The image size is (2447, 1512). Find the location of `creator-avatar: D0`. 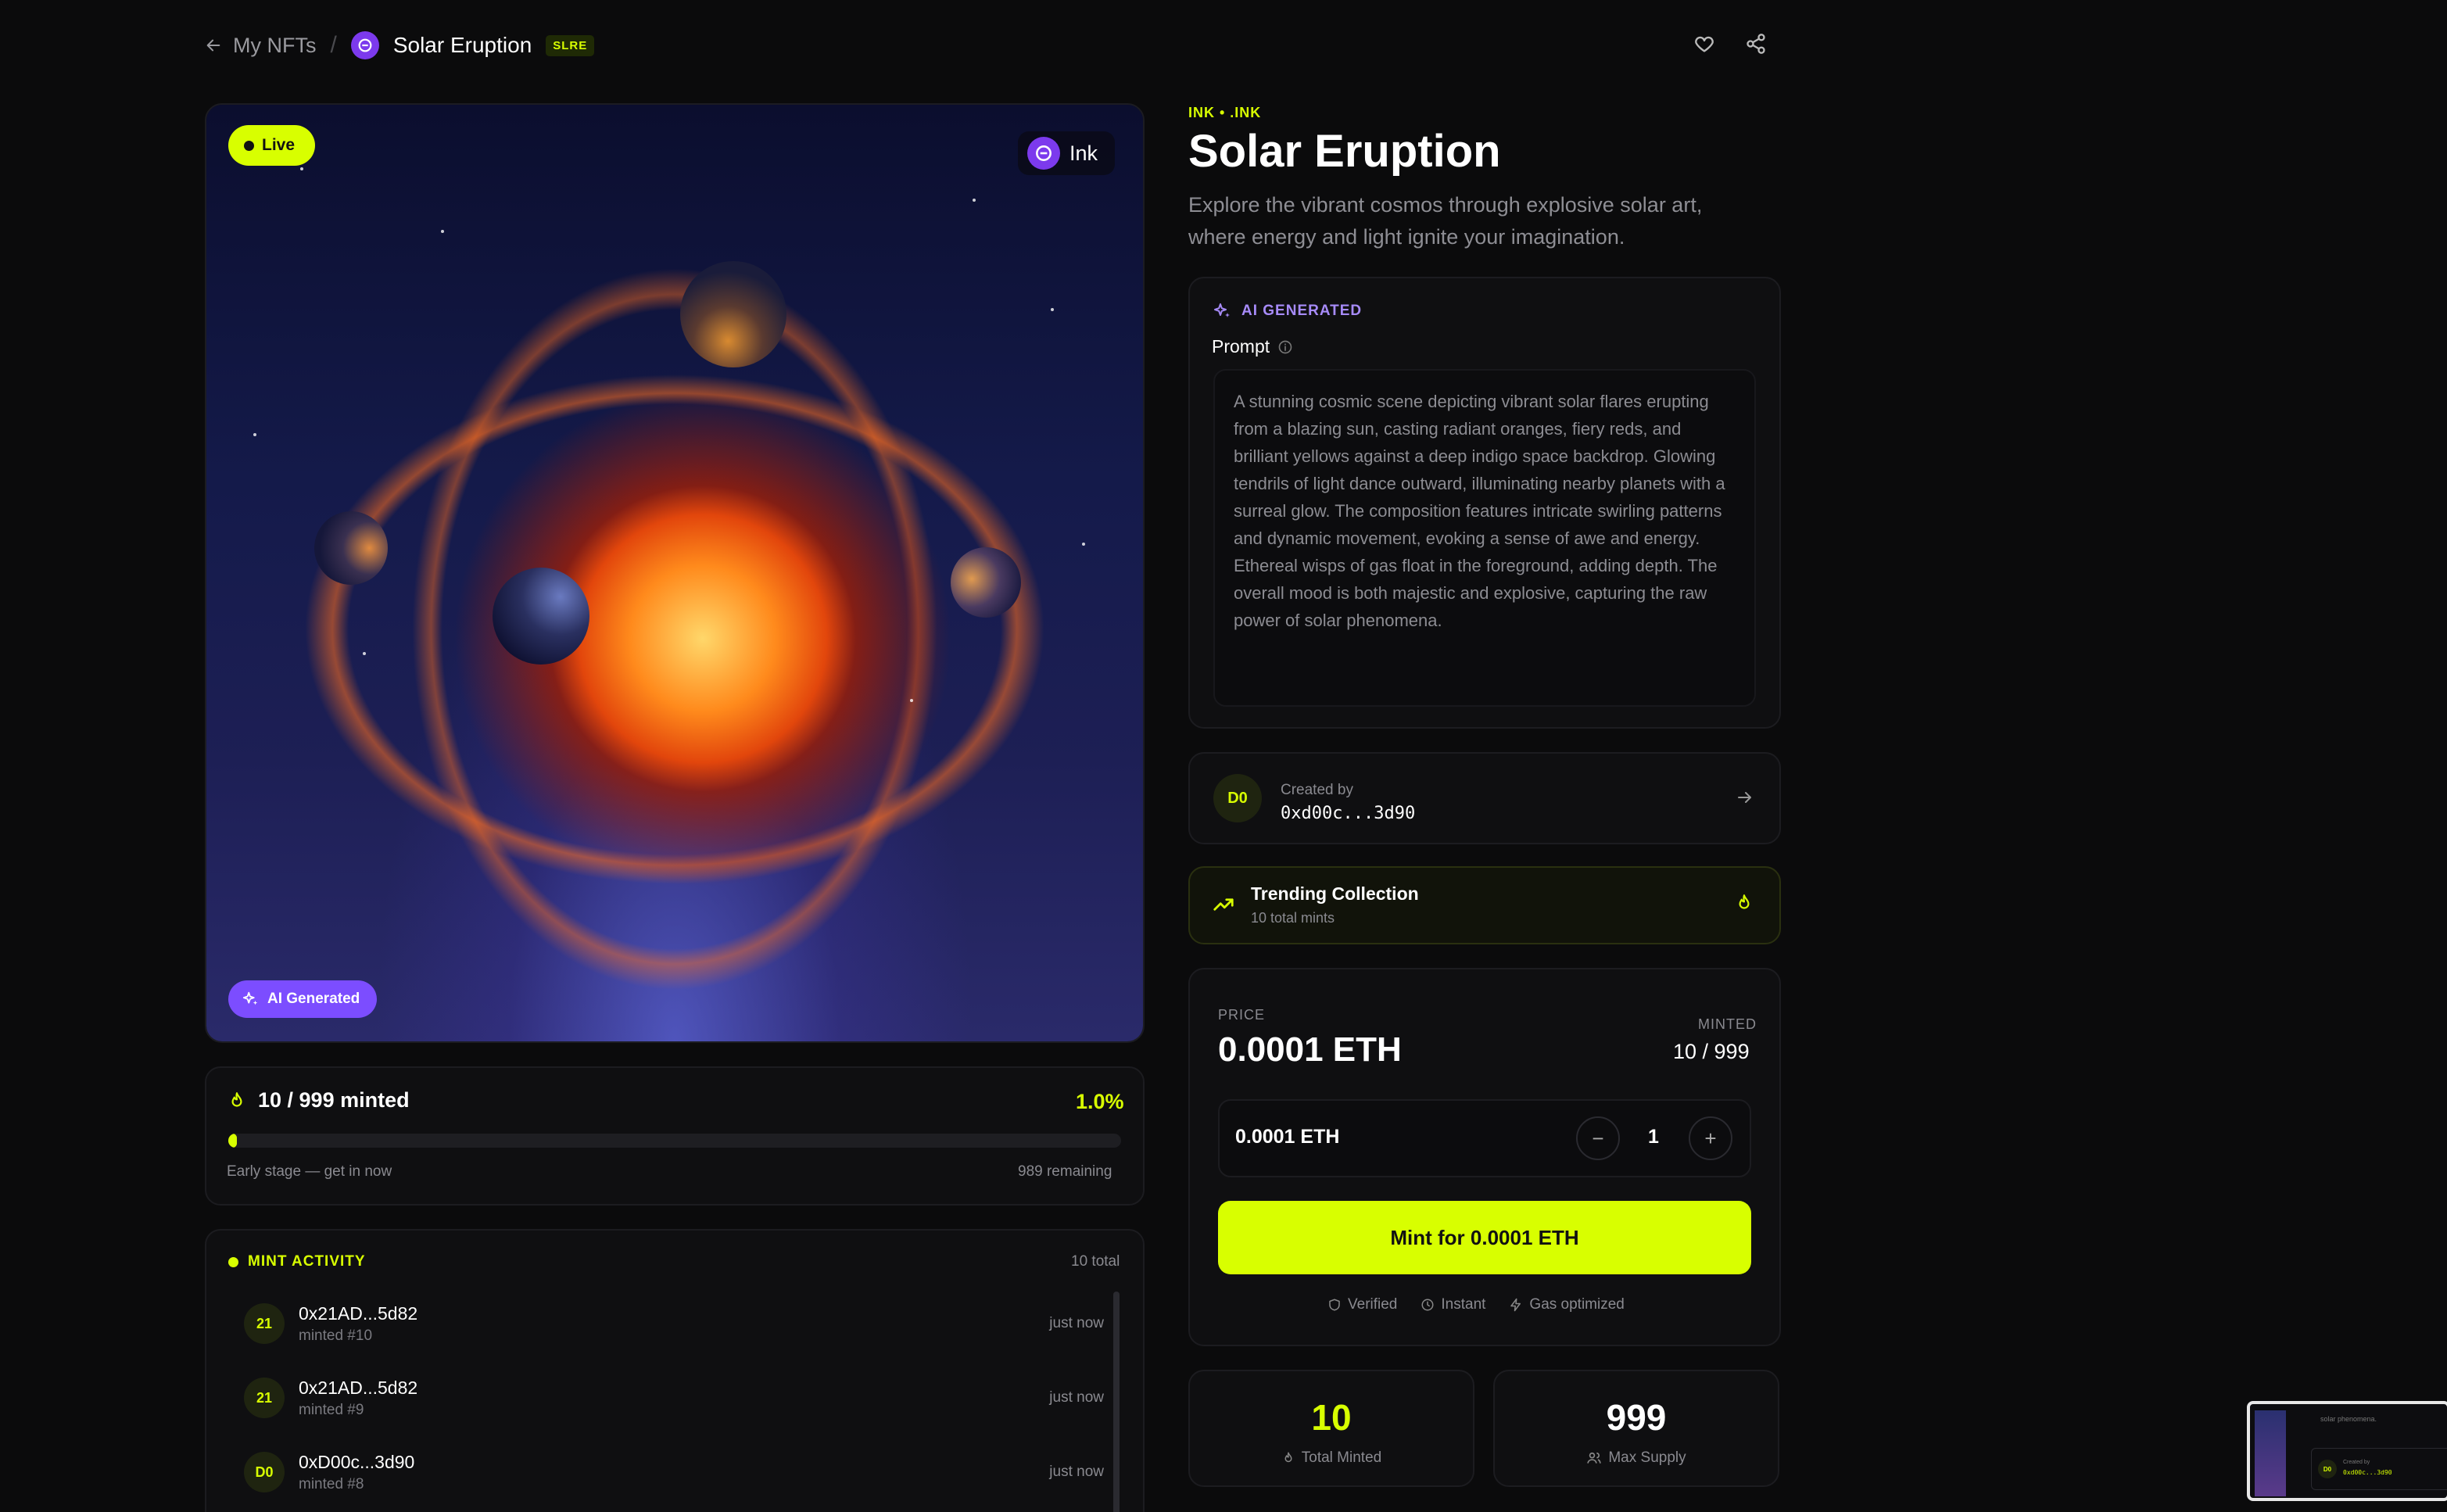

creator-avatar: D0 is located at coordinates (1237, 798).